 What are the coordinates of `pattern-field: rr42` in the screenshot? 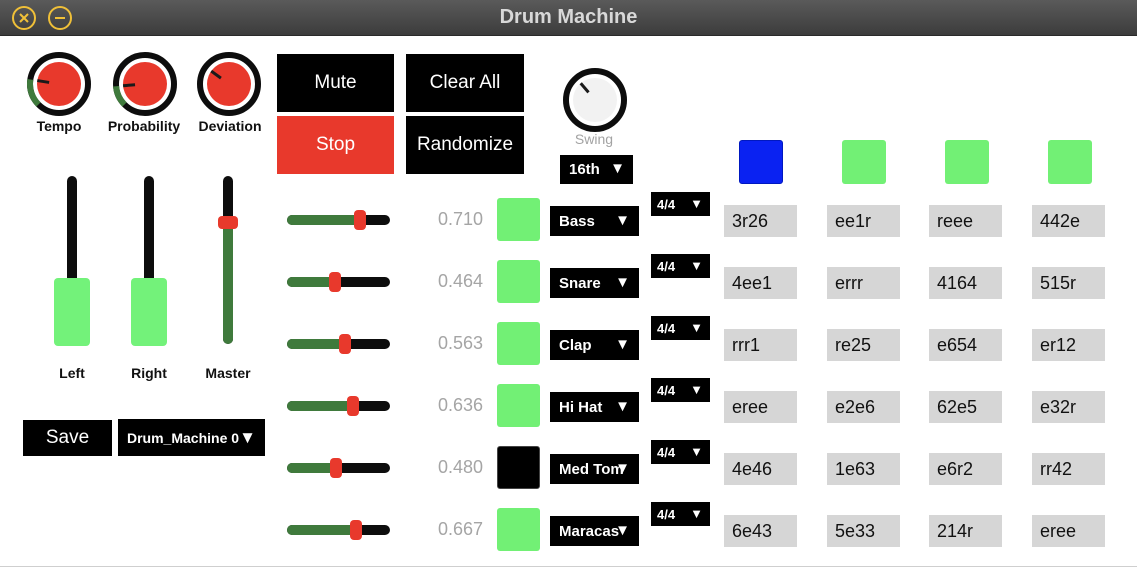 It's located at (1068, 469).